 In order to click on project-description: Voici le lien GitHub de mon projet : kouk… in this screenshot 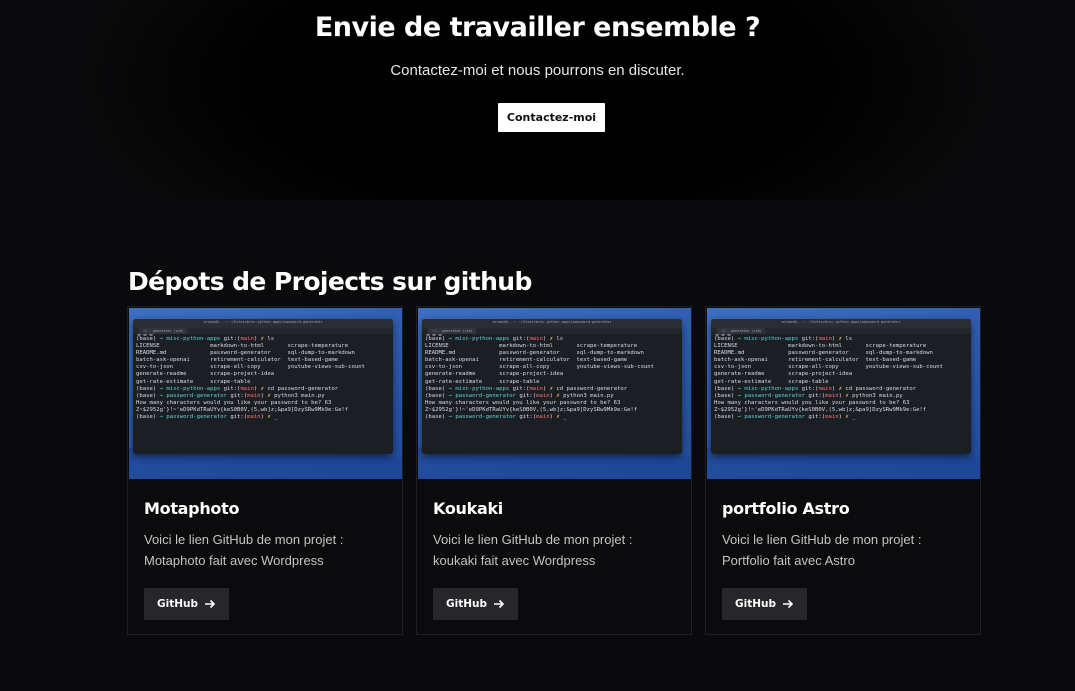, I will do `click(533, 550)`.